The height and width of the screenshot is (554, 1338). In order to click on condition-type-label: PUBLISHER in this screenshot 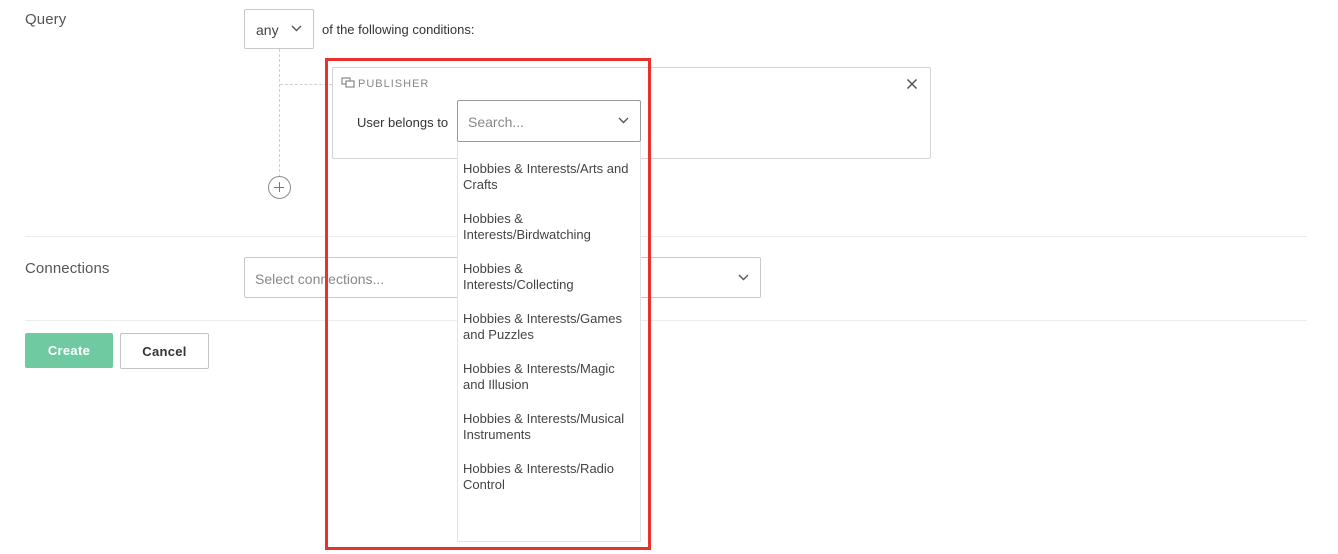, I will do `click(394, 84)`.